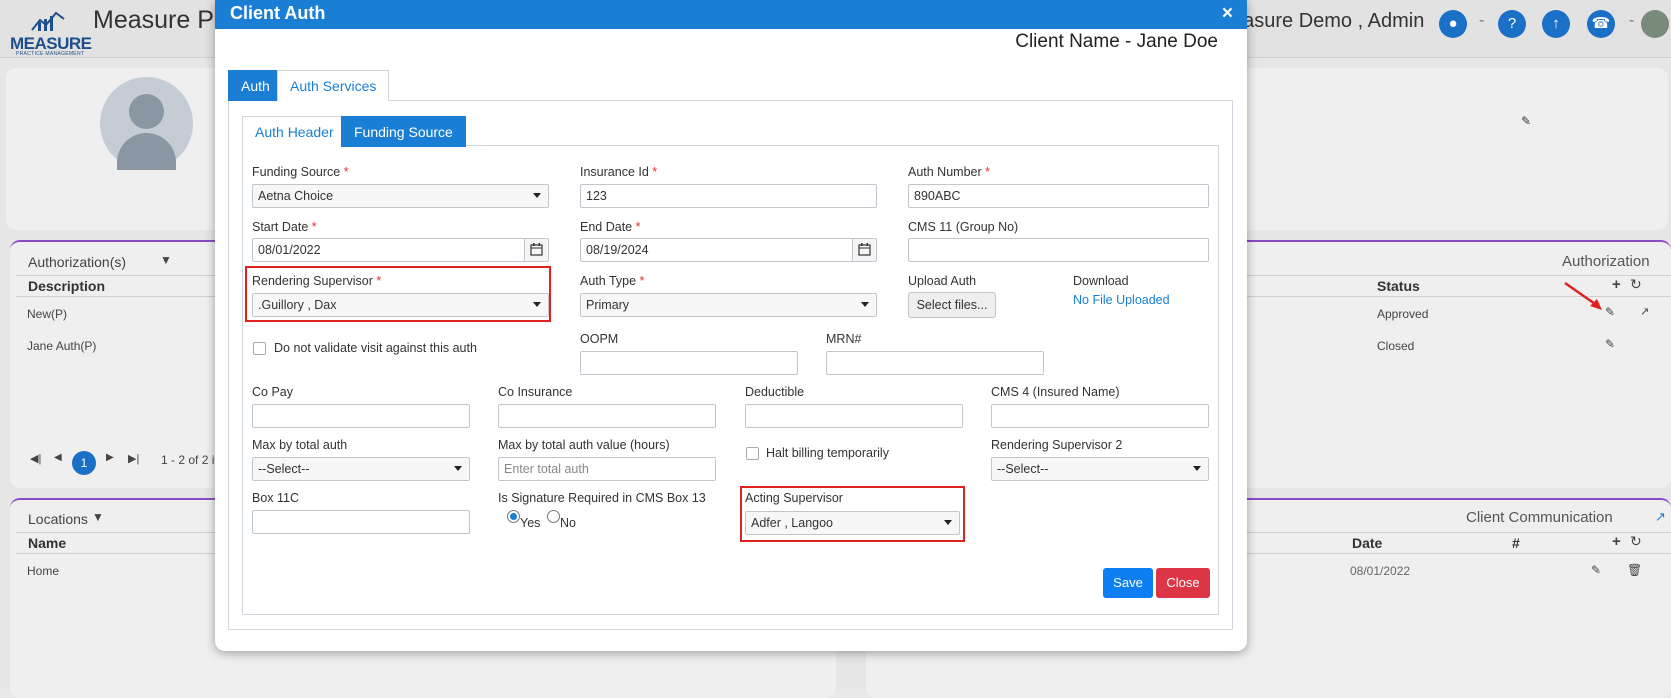 The image size is (1671, 698). What do you see at coordinates (272, 392) in the screenshot?
I see `co-pay-label: Co Pay` at bounding box center [272, 392].